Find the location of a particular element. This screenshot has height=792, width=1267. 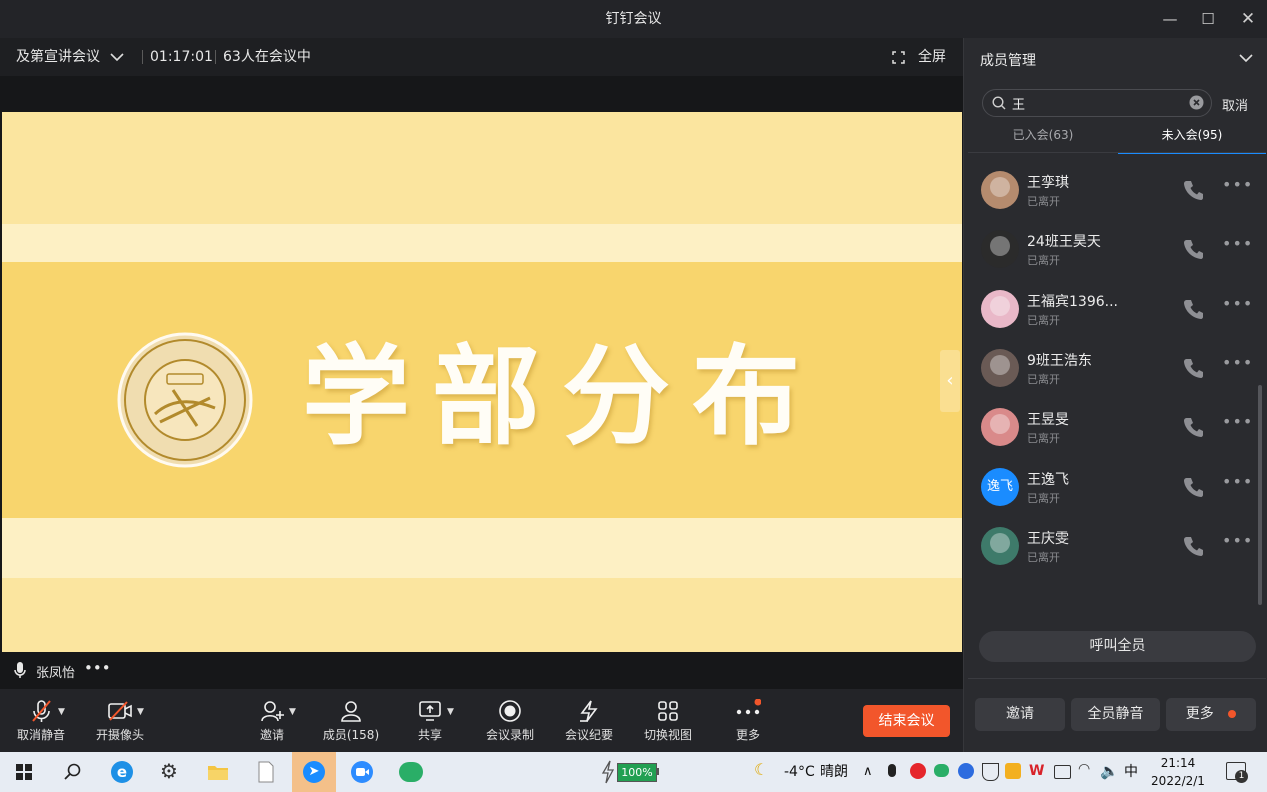

panel-invite-button: 邀请 is located at coordinates (1020, 714).